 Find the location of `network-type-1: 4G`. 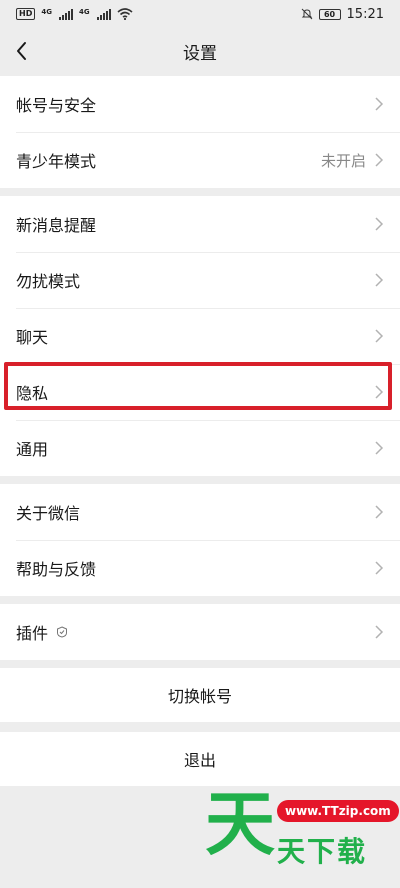

network-type-1: 4G is located at coordinates (46, 12).